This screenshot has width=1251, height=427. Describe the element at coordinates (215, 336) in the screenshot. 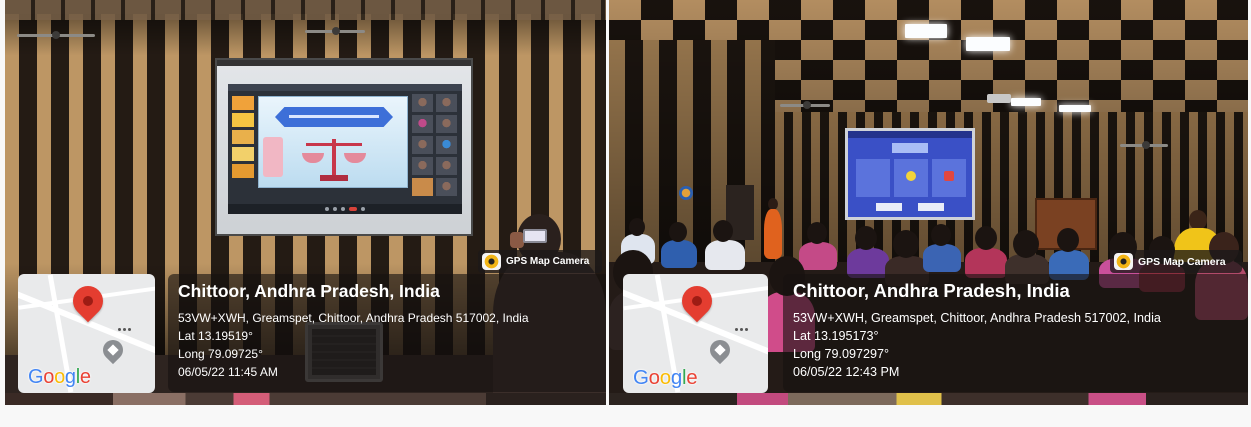

I see `latitude-text: Lat 13.19519°` at that location.